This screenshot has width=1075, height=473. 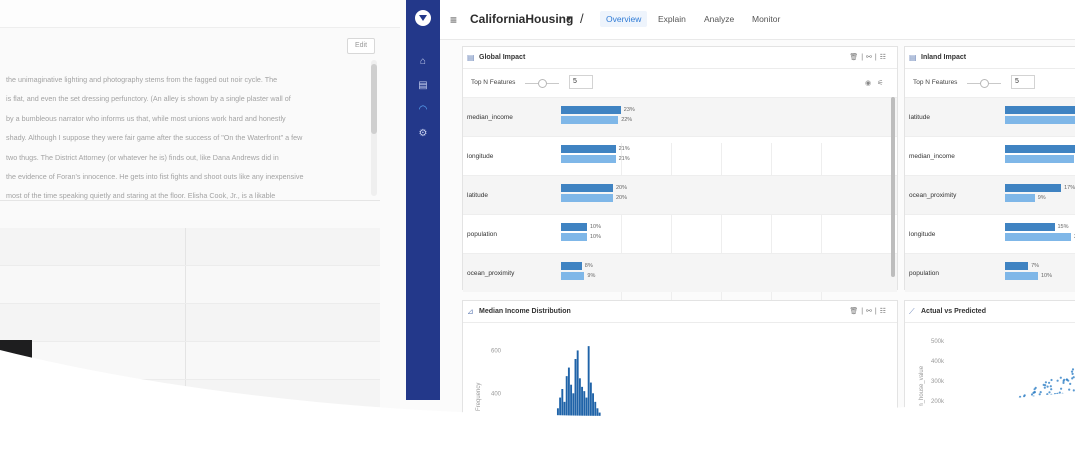 What do you see at coordinates (680, 155) in the screenshot?
I see `feature-row: longitude 21% 21%` at bounding box center [680, 155].